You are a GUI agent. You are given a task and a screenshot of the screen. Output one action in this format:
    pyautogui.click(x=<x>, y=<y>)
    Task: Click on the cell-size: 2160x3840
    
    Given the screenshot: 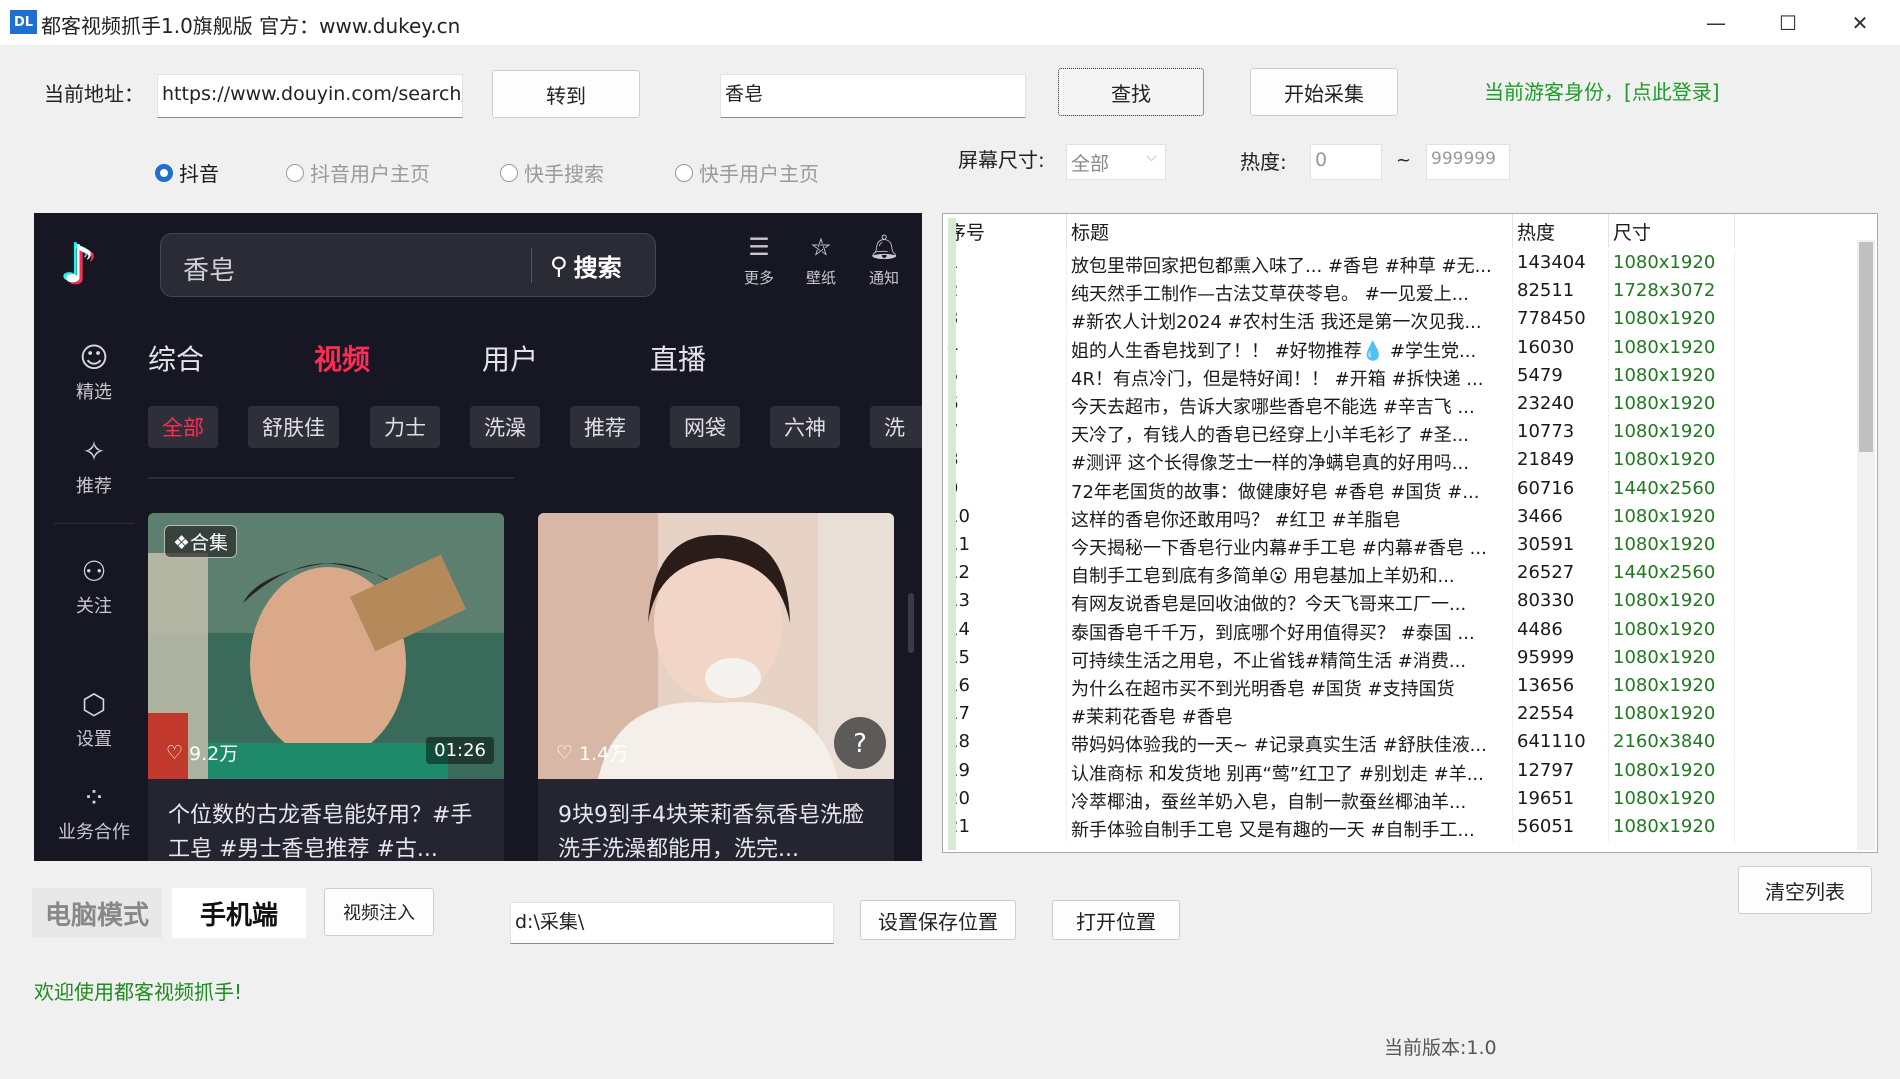 What is the action you would take?
    pyautogui.click(x=1672, y=743)
    